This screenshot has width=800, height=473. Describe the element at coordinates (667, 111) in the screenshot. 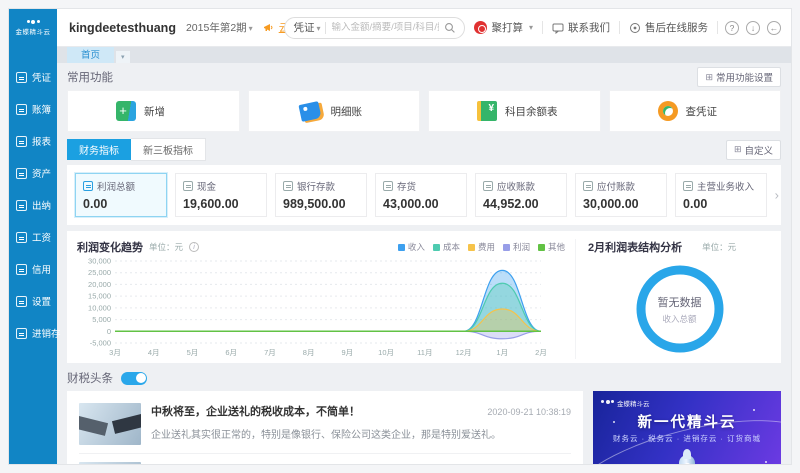

I see `voucher-search-icon` at that location.